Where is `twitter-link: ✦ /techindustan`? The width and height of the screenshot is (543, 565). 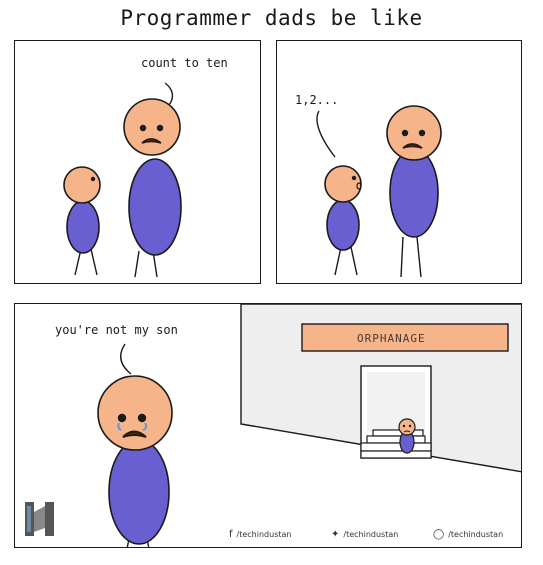
twitter-link: ✦ /techindustan is located at coordinates (364, 534).